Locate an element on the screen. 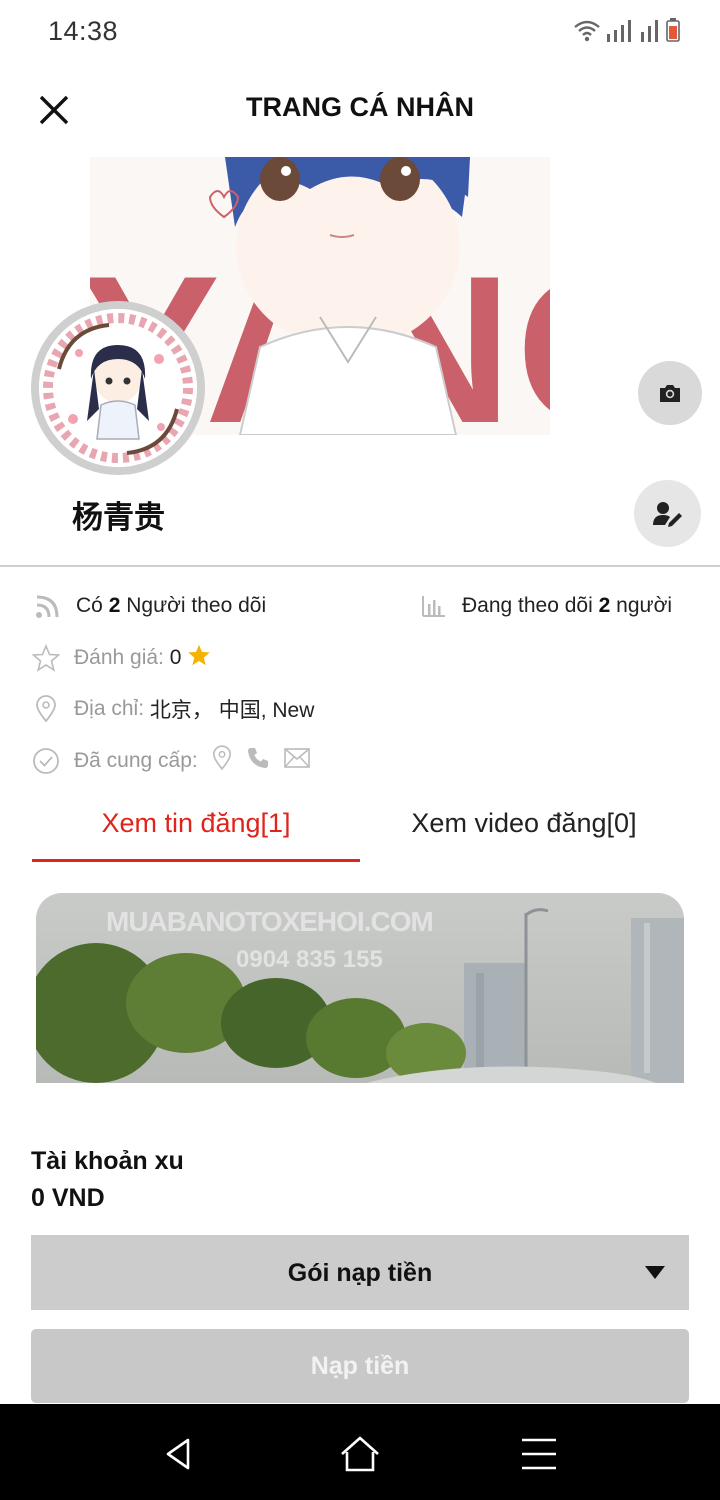 Image resolution: width=720 pixels, height=1500 pixels. rating-row: Đánh giá: 0 is located at coordinates (121, 658).